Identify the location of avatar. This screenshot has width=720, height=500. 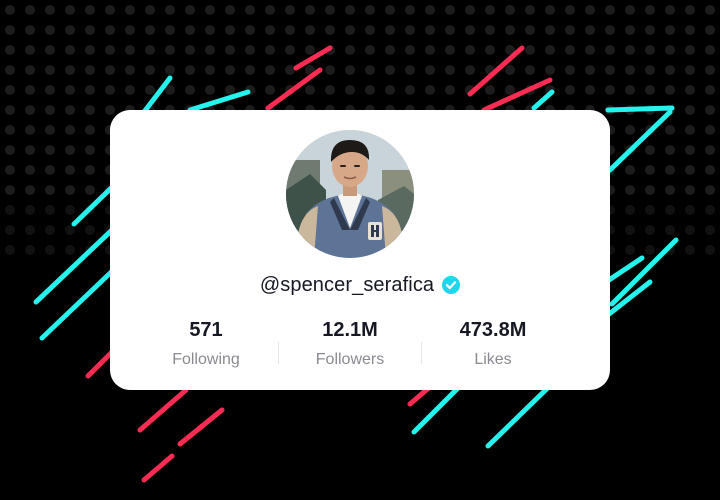
(350, 194).